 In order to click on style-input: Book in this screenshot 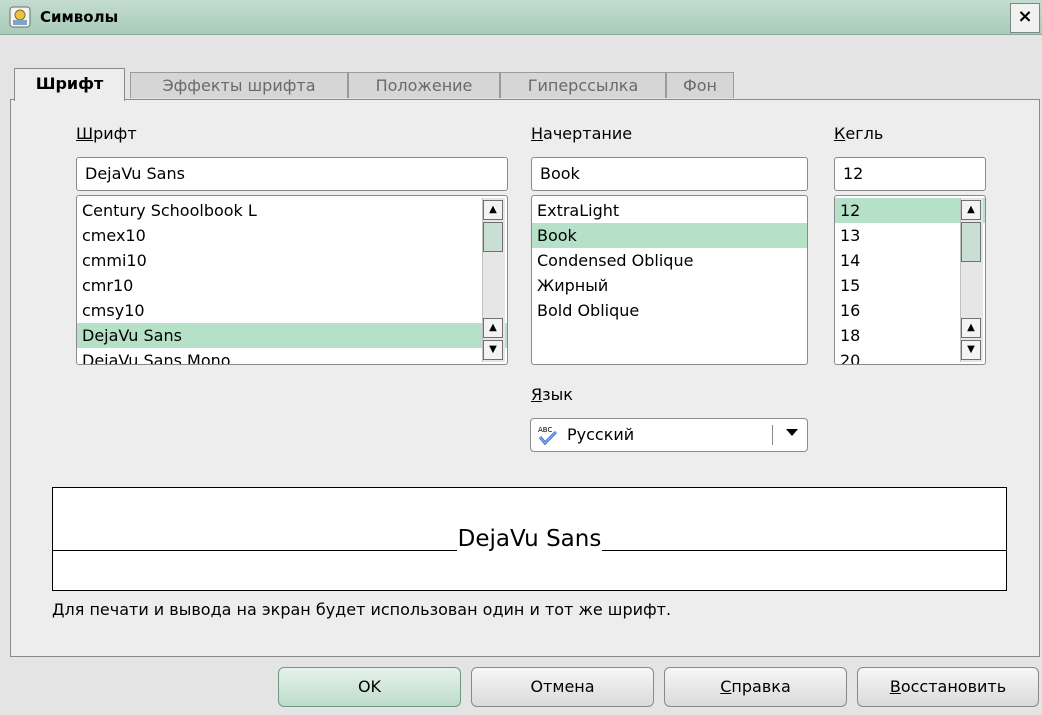, I will do `click(669, 174)`.